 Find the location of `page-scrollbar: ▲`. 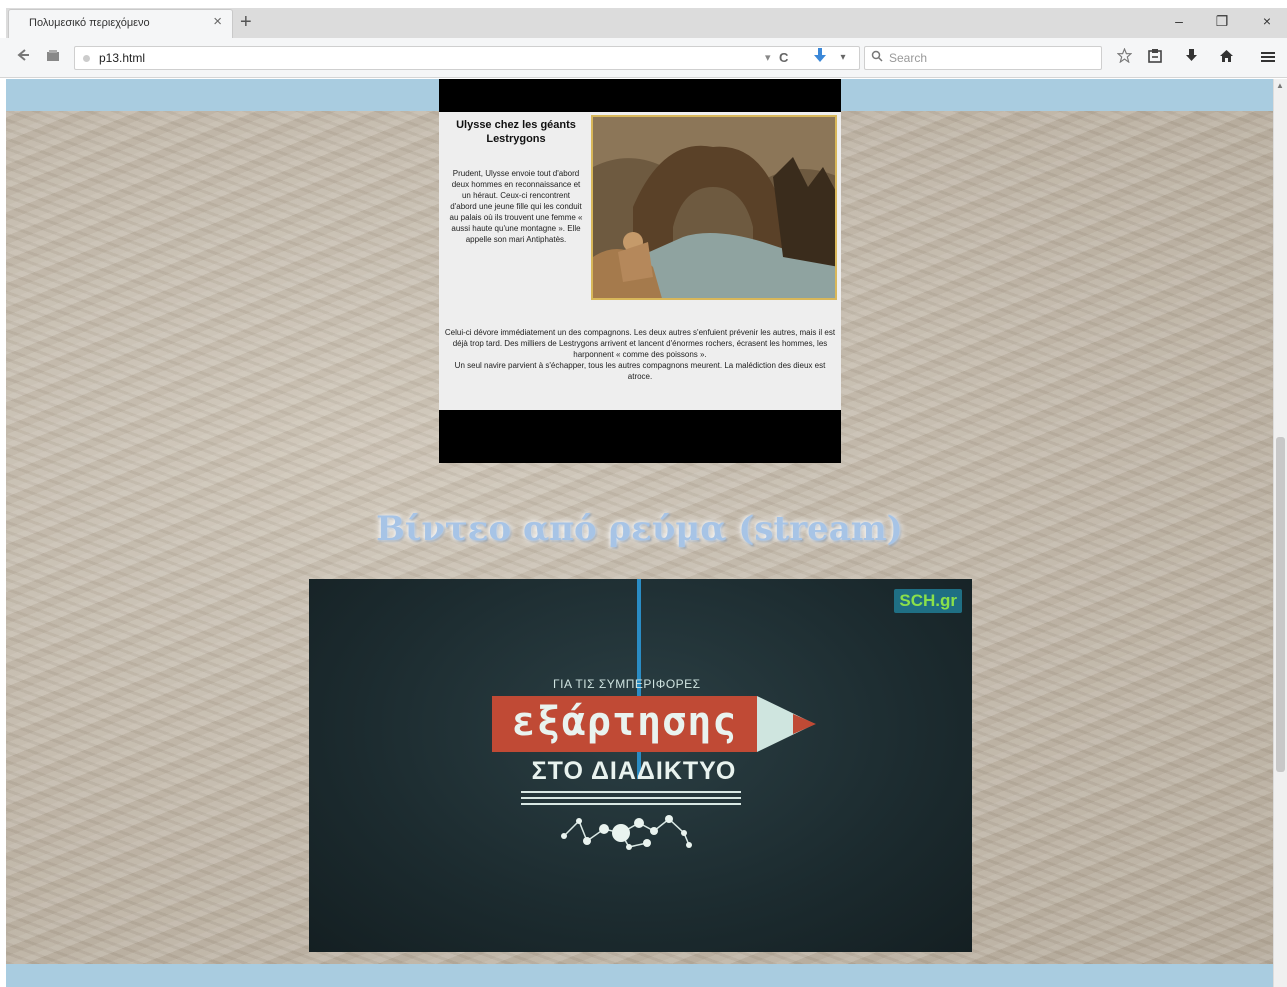

page-scrollbar: ▲ is located at coordinates (1280, 533).